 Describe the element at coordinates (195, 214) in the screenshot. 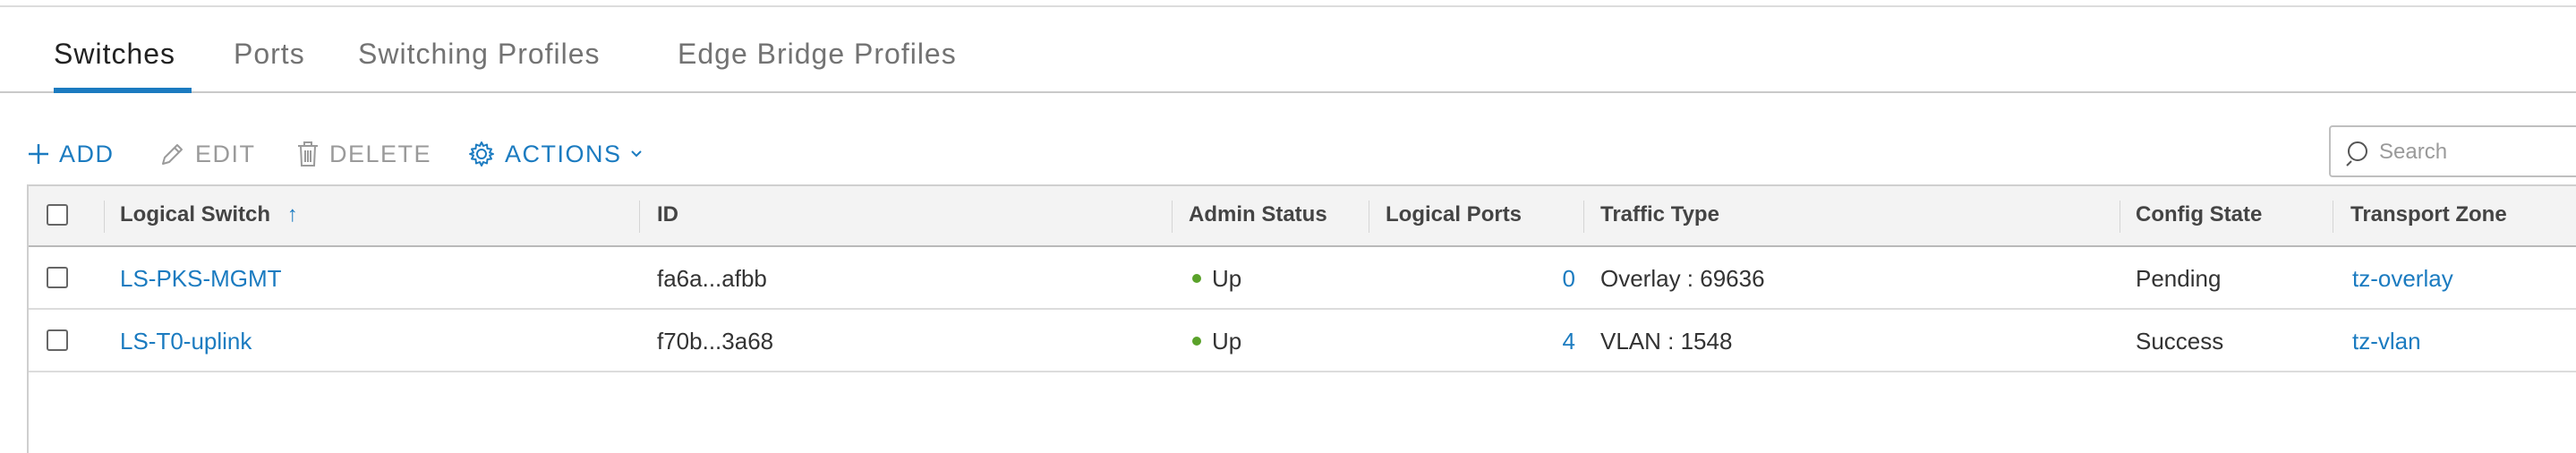

I see `column-label: Logical Switch` at that location.